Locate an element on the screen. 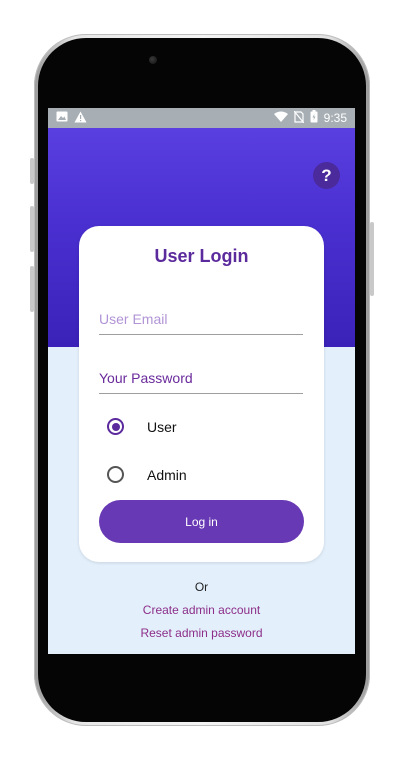 This screenshot has height=760, width=402. front-camera is located at coordinates (153, 60).